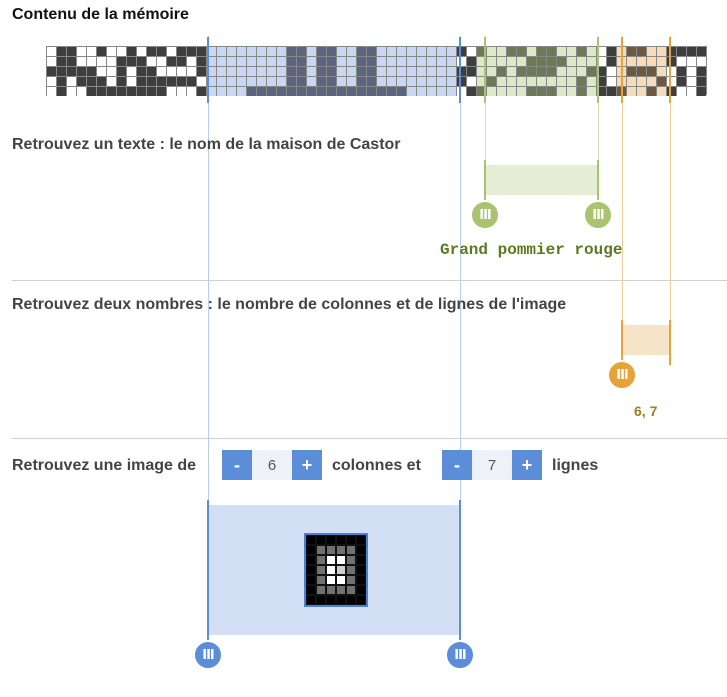 Image resolution: width=727 pixels, height=697 pixels. I want to click on text-range-edge-start, so click(485, 180).